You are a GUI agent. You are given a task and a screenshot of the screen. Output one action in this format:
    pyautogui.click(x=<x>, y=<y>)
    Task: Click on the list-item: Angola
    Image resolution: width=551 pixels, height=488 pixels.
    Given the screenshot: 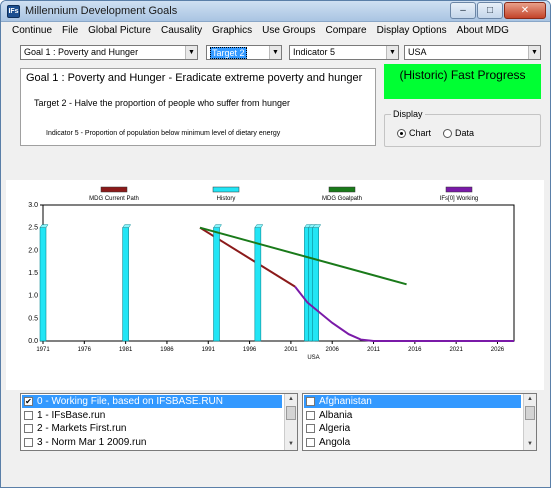 What is the action you would take?
    pyautogui.click(x=412, y=442)
    